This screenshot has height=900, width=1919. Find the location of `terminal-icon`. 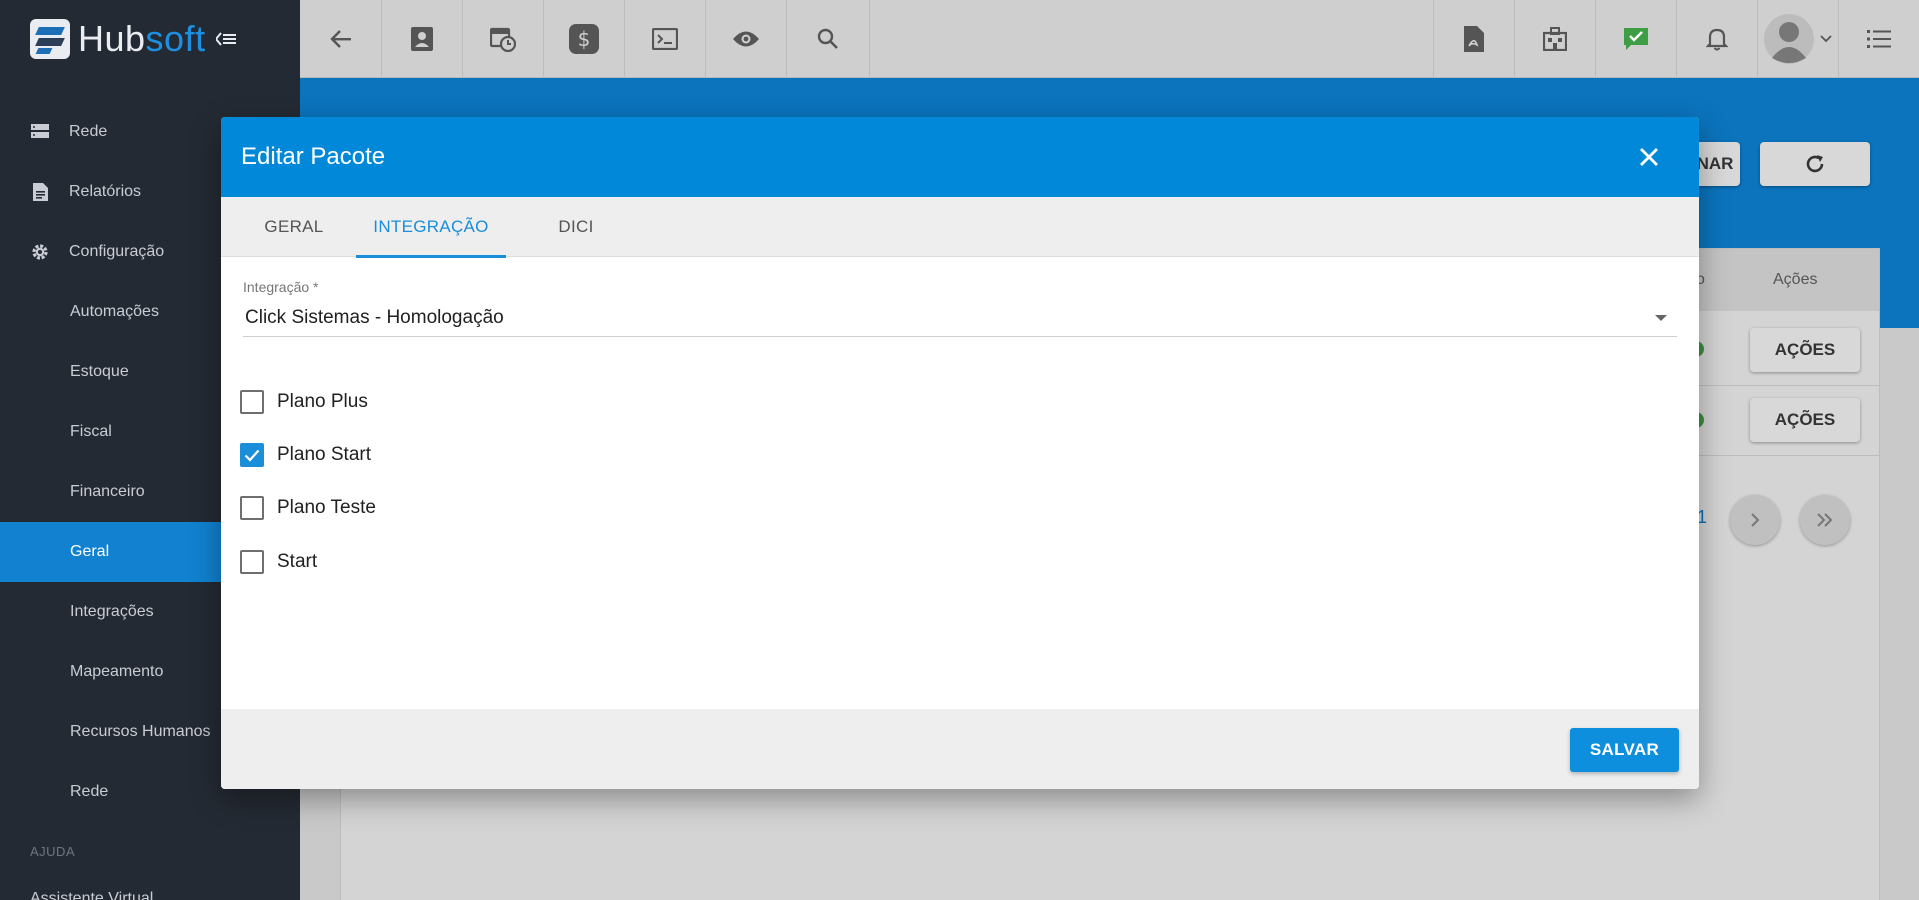

terminal-icon is located at coordinates (665, 39).